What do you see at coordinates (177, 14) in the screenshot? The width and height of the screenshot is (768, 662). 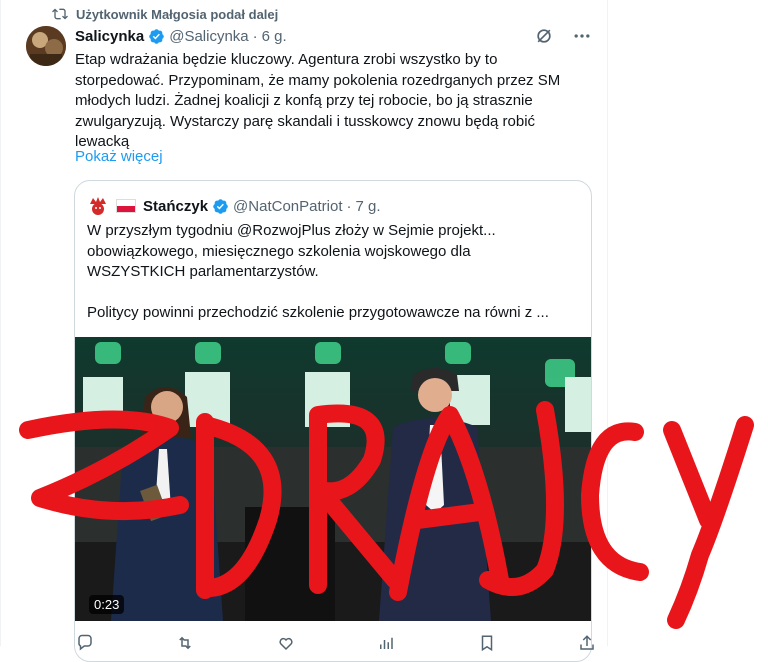 I see `repost-text: Użytkownik Małgosia podał dalej` at bounding box center [177, 14].